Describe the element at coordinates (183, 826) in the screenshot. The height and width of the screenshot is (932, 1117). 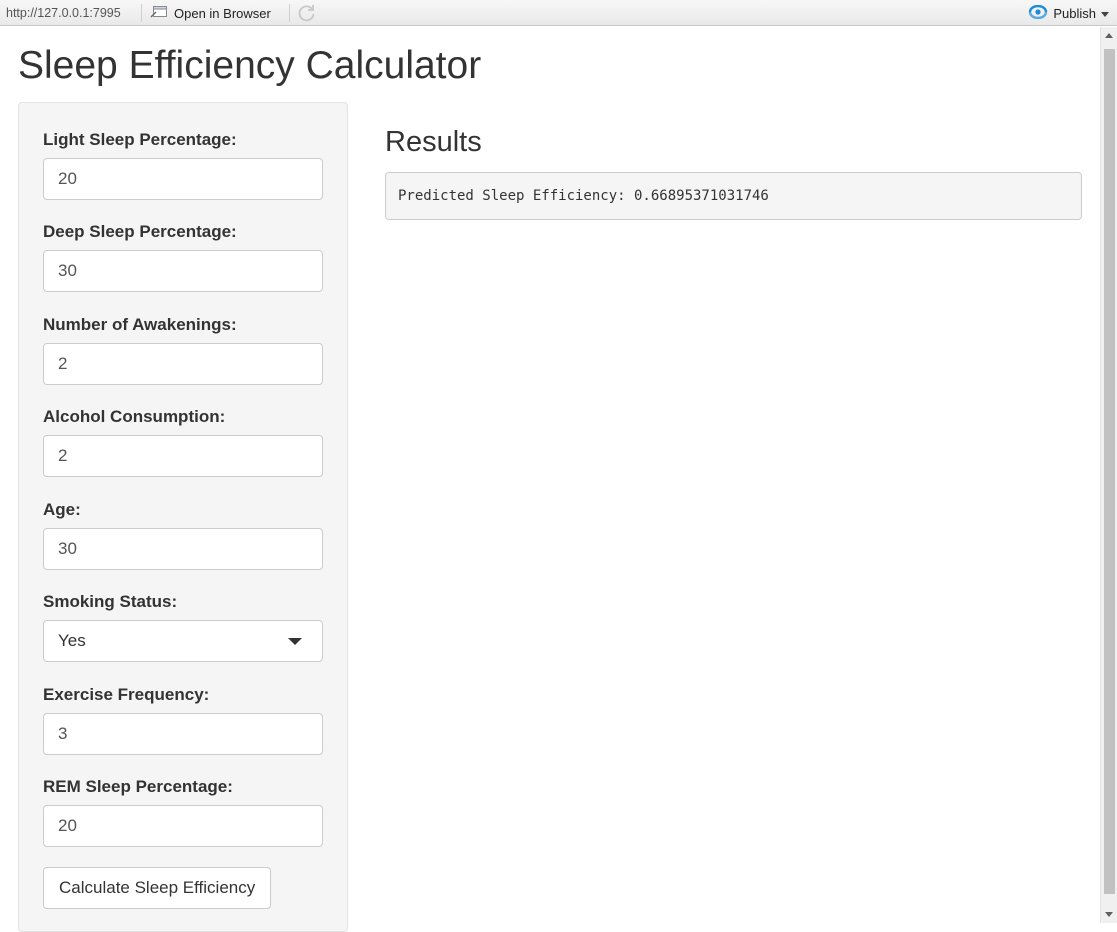
I see `rem-sleep-input: 20` at that location.